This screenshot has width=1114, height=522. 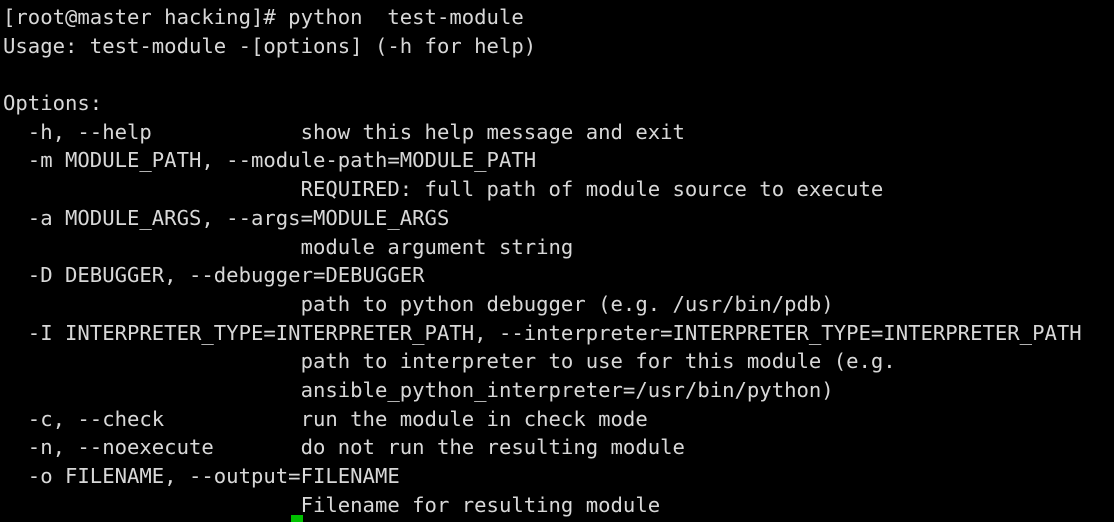 What do you see at coordinates (201, 476) in the screenshot?
I see `option-output: -o FILENAME, --output=FILENAME` at bounding box center [201, 476].